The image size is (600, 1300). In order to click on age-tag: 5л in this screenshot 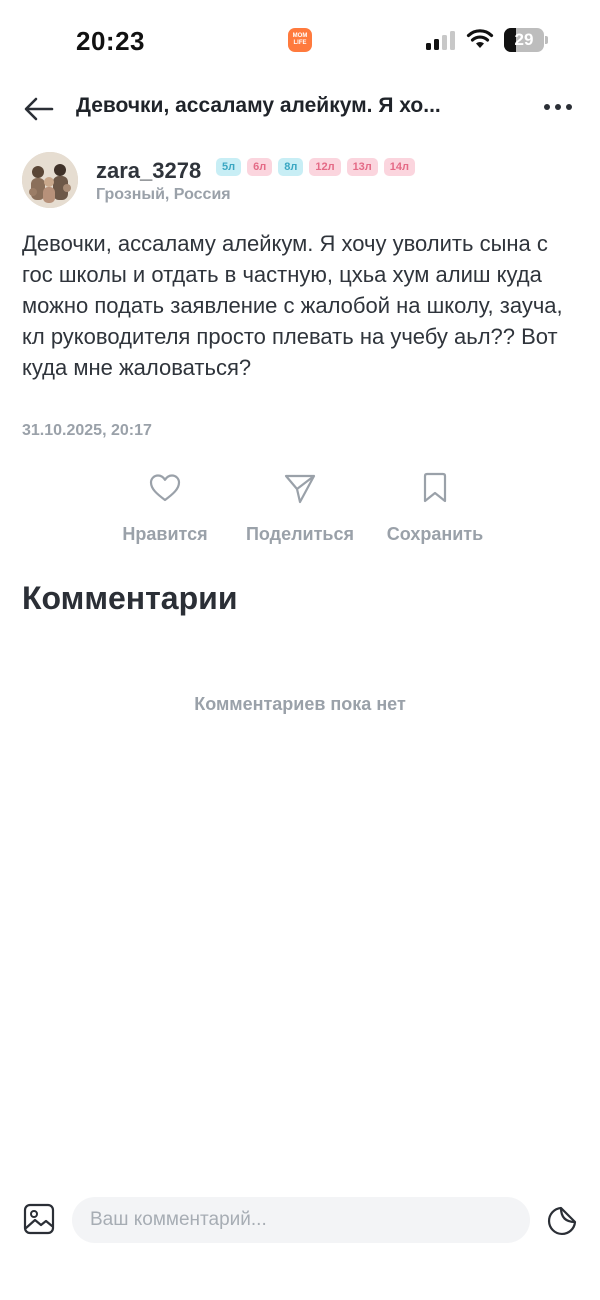, I will do `click(229, 167)`.